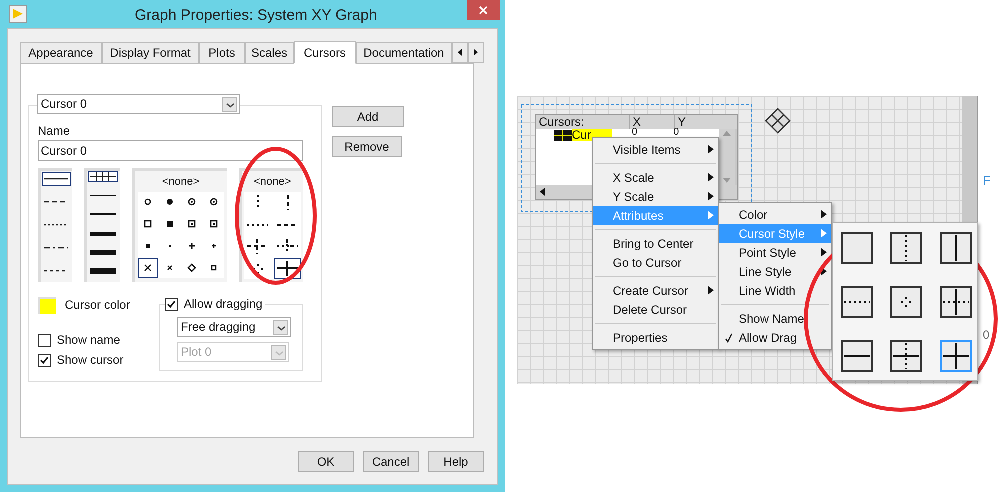 This screenshot has width=999, height=492. What do you see at coordinates (55, 130) in the screenshot?
I see `name-label: Name` at bounding box center [55, 130].